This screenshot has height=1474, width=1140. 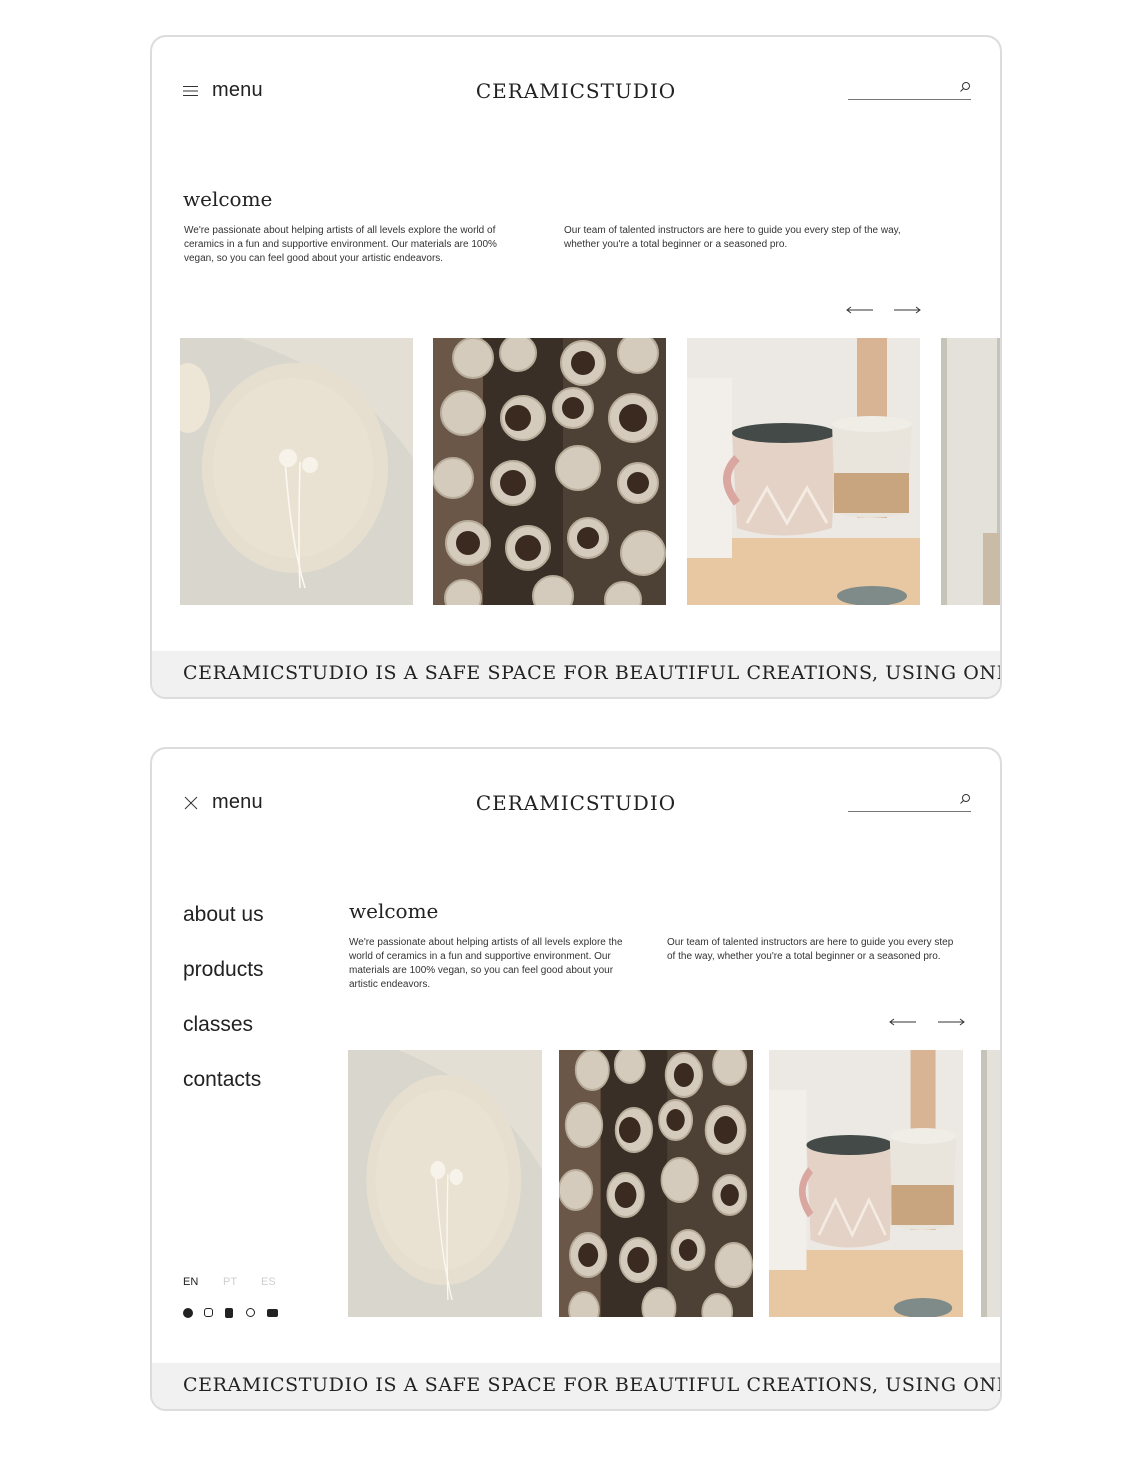 I want to click on facebook-icon, so click(x=188, y=1313).